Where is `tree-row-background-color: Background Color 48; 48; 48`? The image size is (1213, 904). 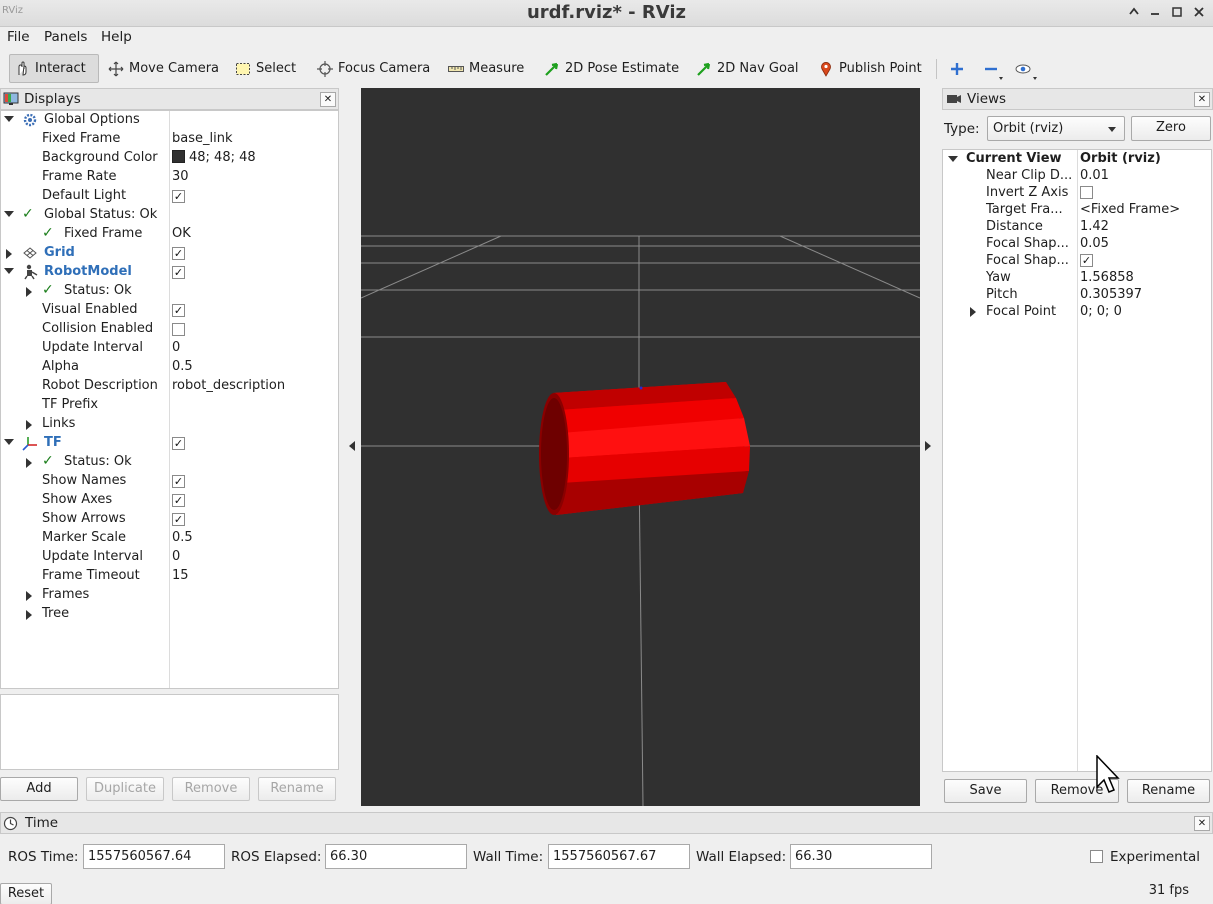
tree-row-background-color: Background Color 48; 48; 48 is located at coordinates (170, 158).